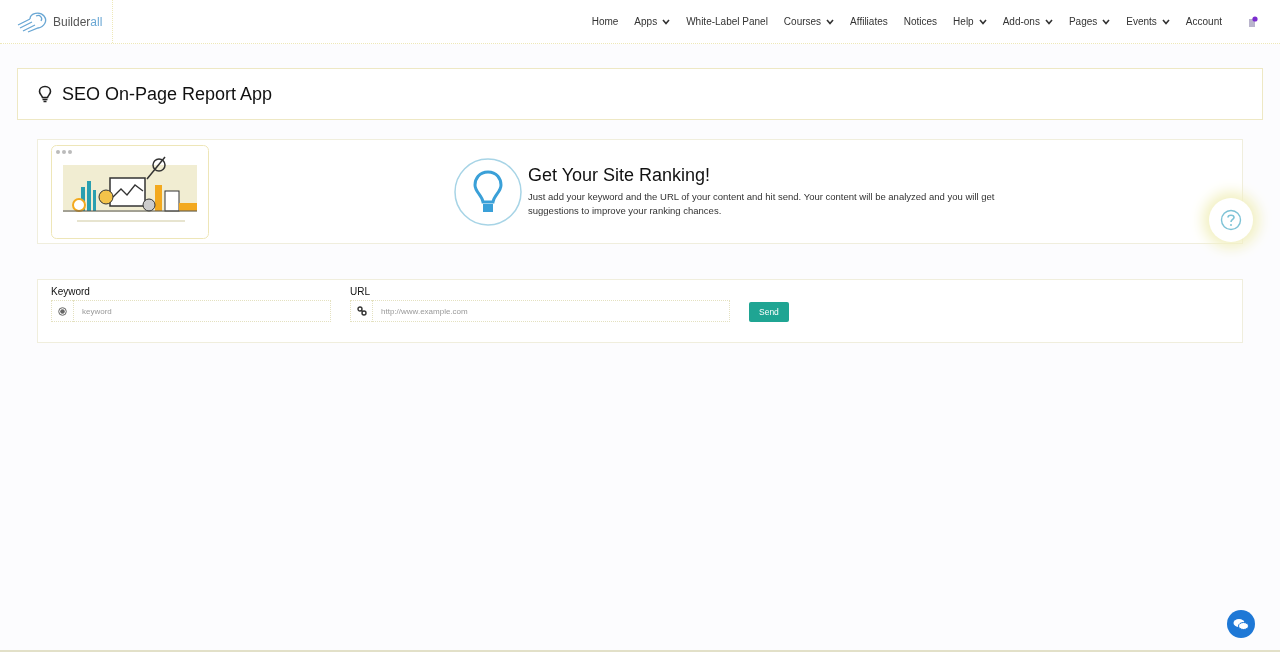 The width and height of the screenshot is (1280, 652). What do you see at coordinates (605, 21) in the screenshot?
I see `nav-link: Home` at bounding box center [605, 21].